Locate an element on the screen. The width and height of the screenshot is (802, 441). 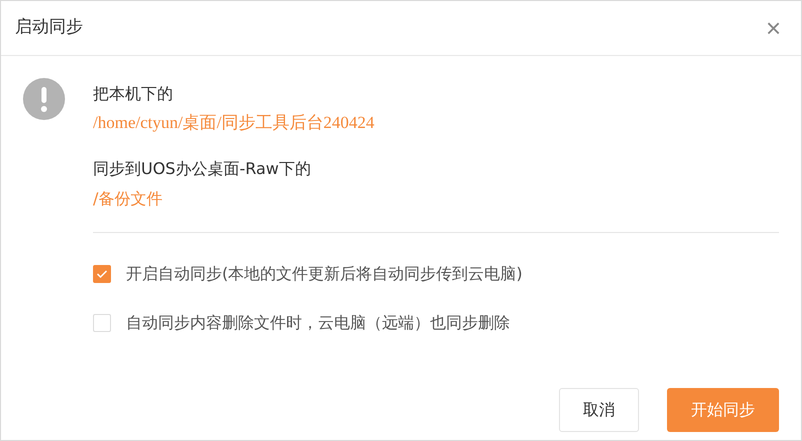
message-text: 同步到UOS办公桌面-Raw下的 is located at coordinates (202, 169).